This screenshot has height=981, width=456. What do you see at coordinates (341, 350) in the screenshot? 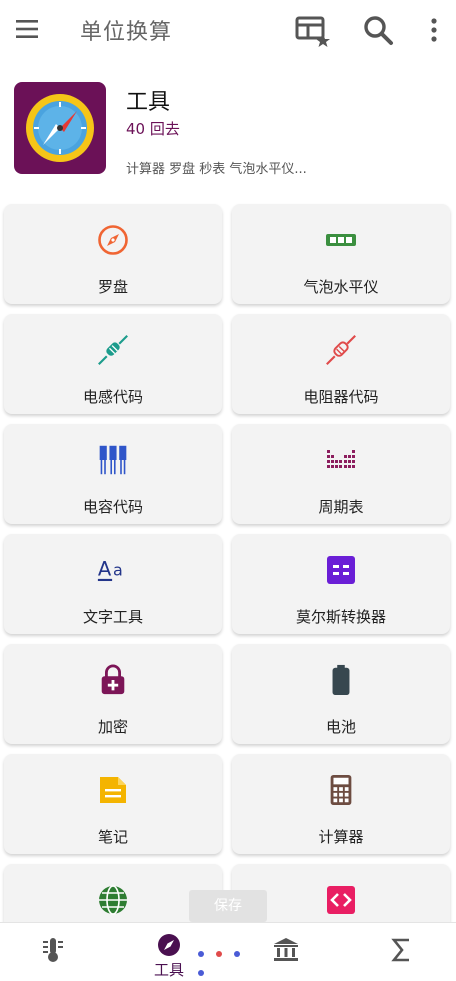
I see `resistor-icon` at bounding box center [341, 350].